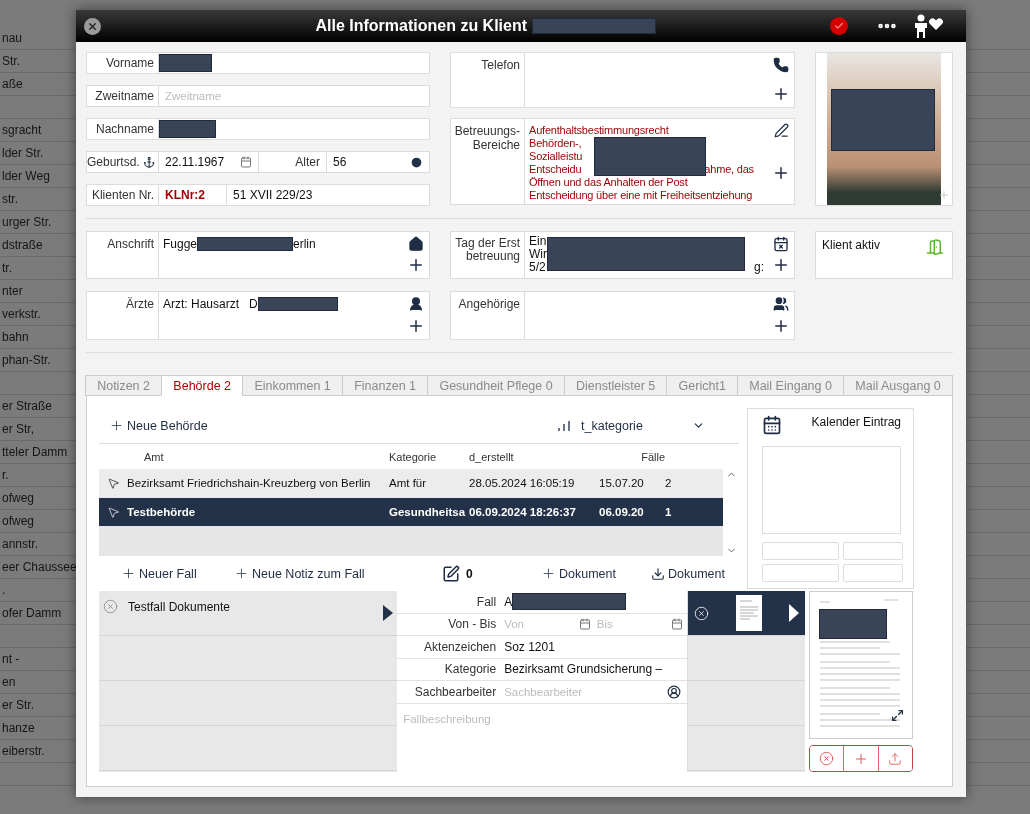 The image size is (1030, 814). Describe the element at coordinates (856, 422) in the screenshot. I see `calendar-title: Kalender Eintrag` at that location.